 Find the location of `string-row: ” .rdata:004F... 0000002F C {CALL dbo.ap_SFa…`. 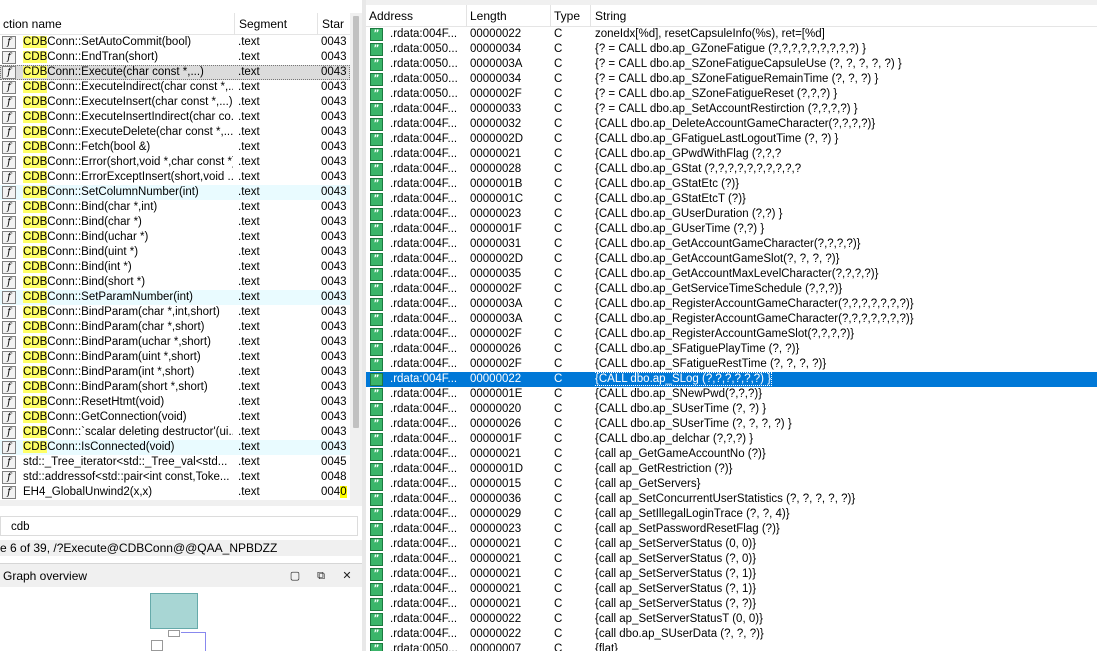

string-row: ” .rdata:004F... 0000002F C {CALL dbo.ap_SFa… is located at coordinates (731, 364).